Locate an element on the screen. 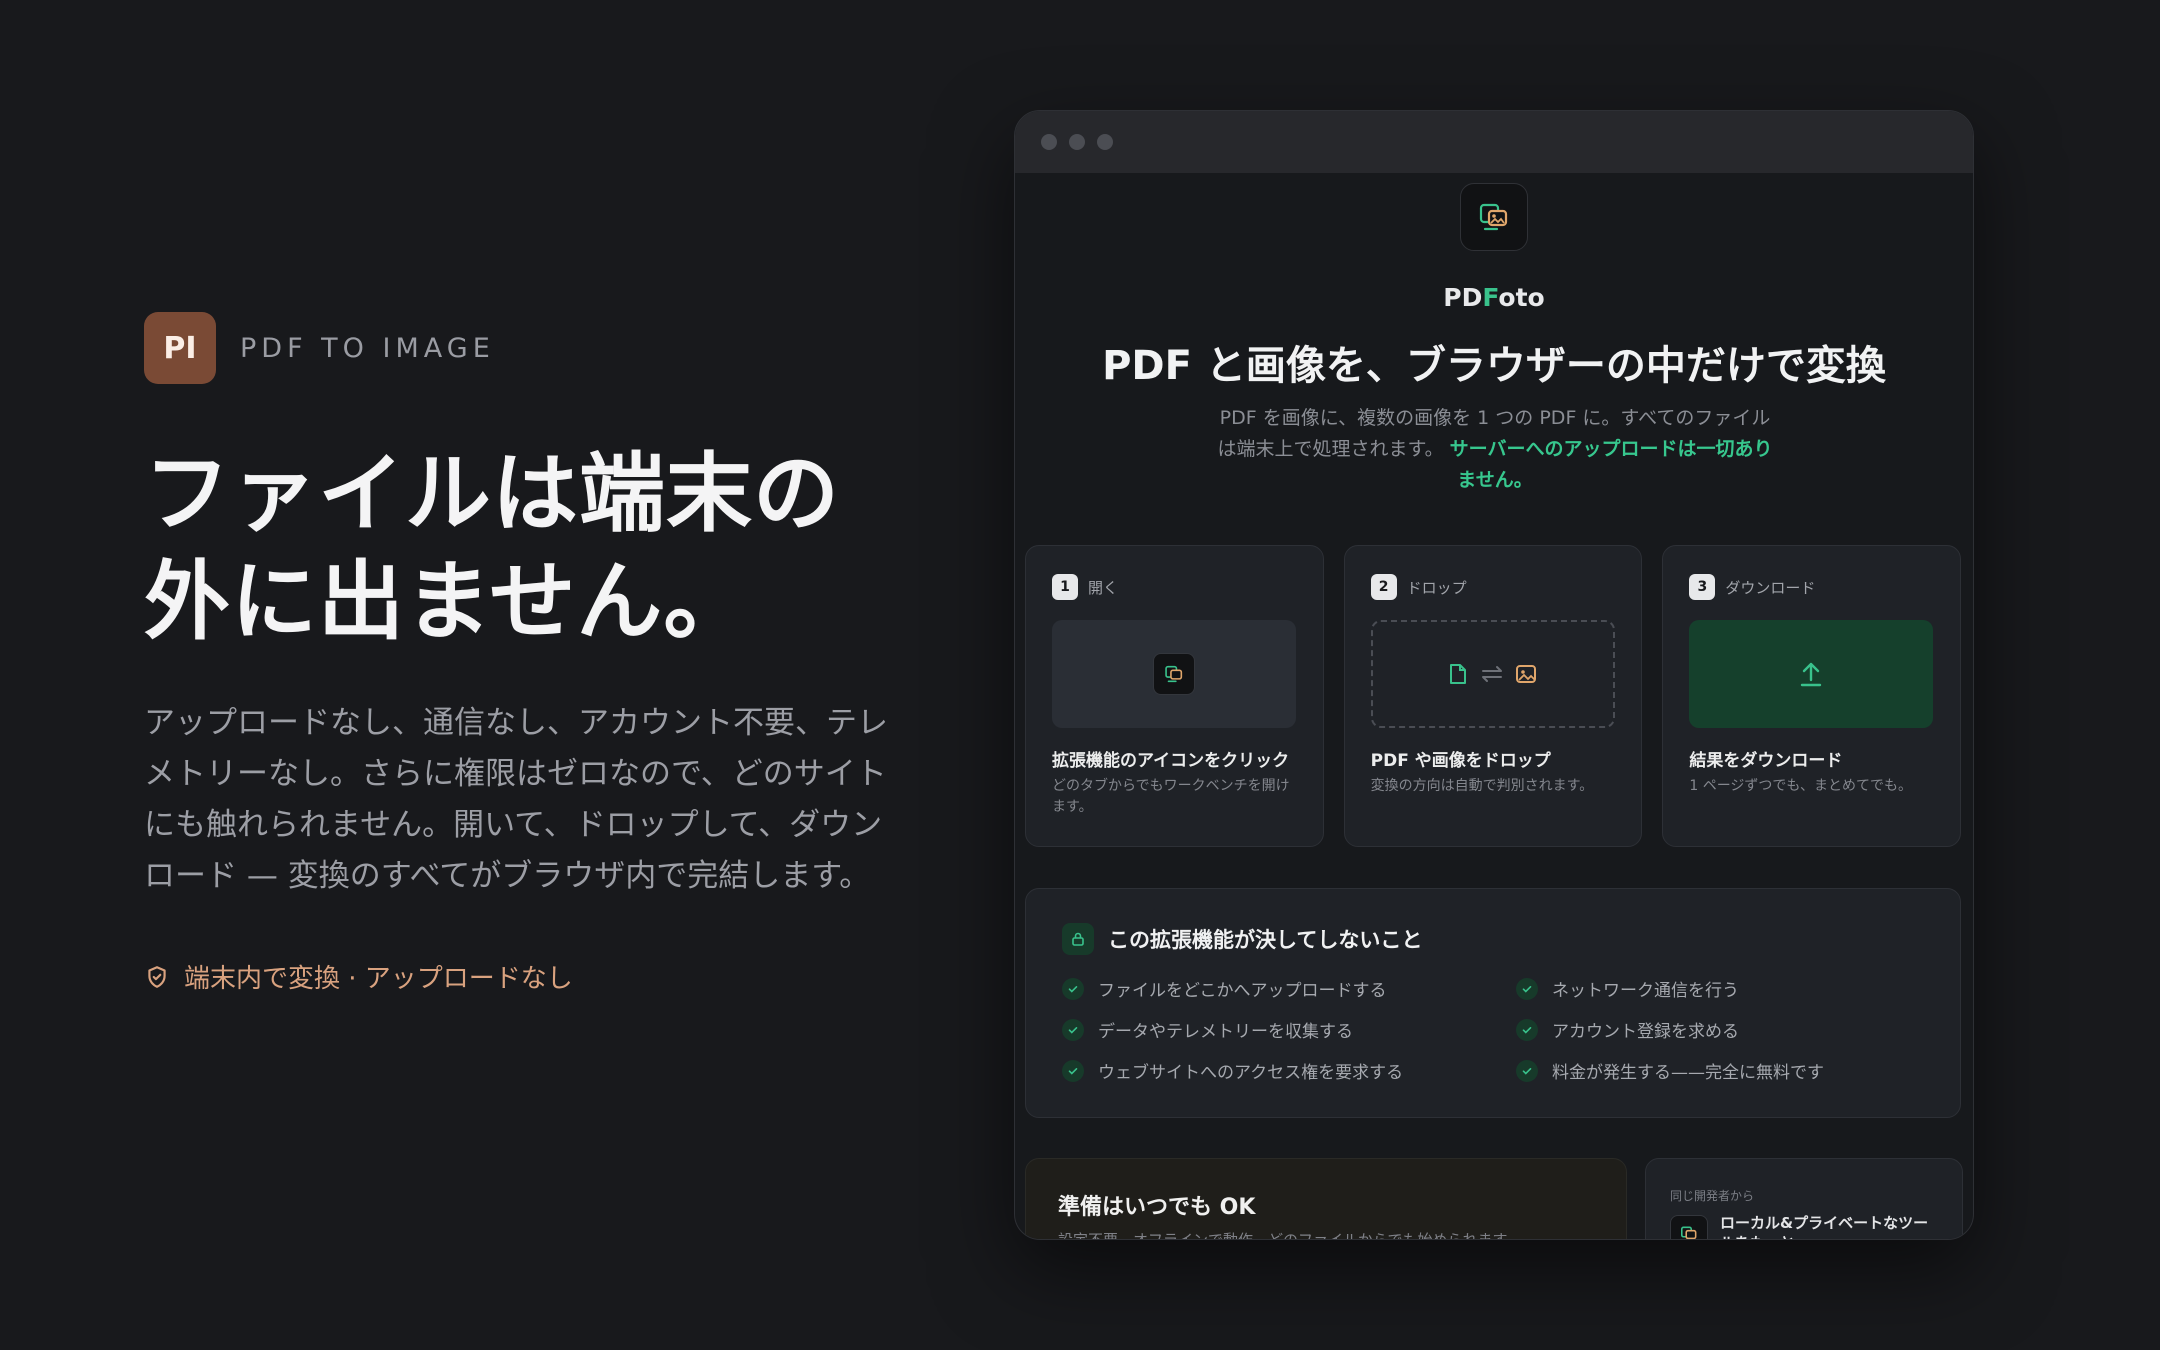 This screenshot has height=1350, width=2160. step-header: 3 ダウンロード is located at coordinates (1752, 587).